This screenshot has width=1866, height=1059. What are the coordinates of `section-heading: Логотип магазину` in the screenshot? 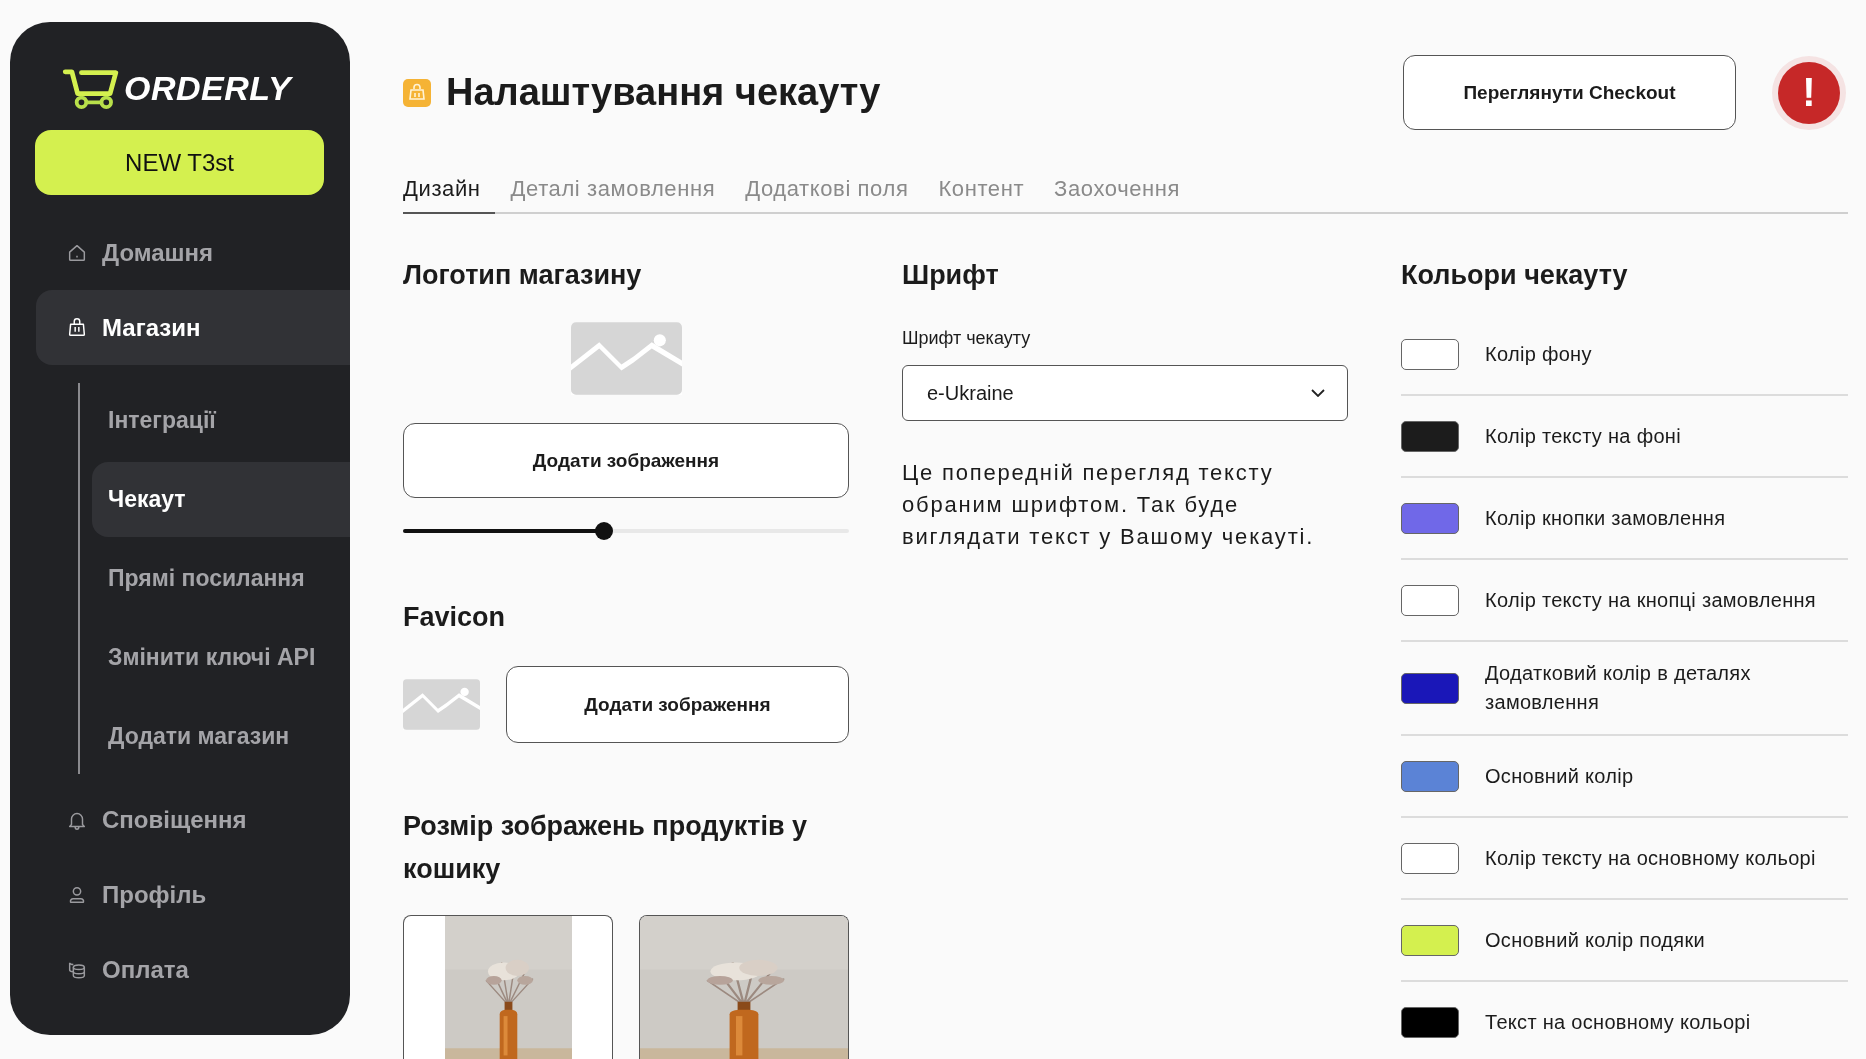 It's located at (523, 275).